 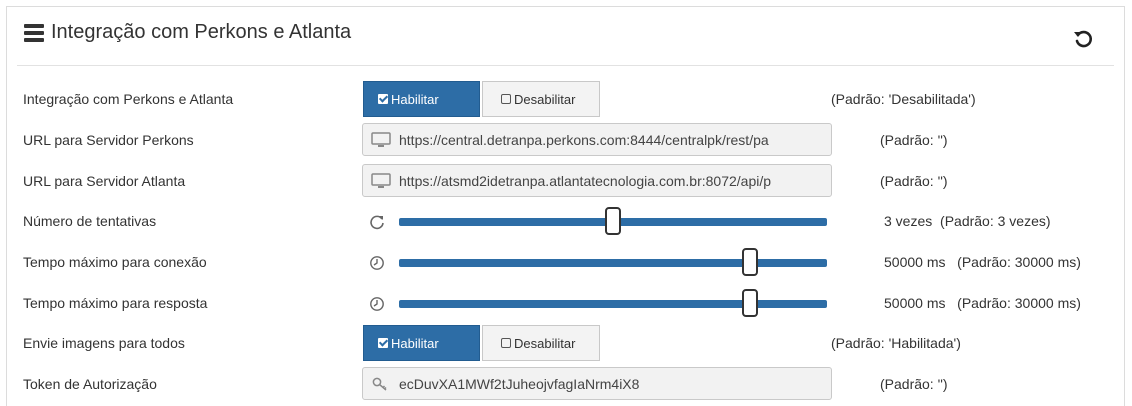 I want to click on header-divider, so click(x=565, y=65).